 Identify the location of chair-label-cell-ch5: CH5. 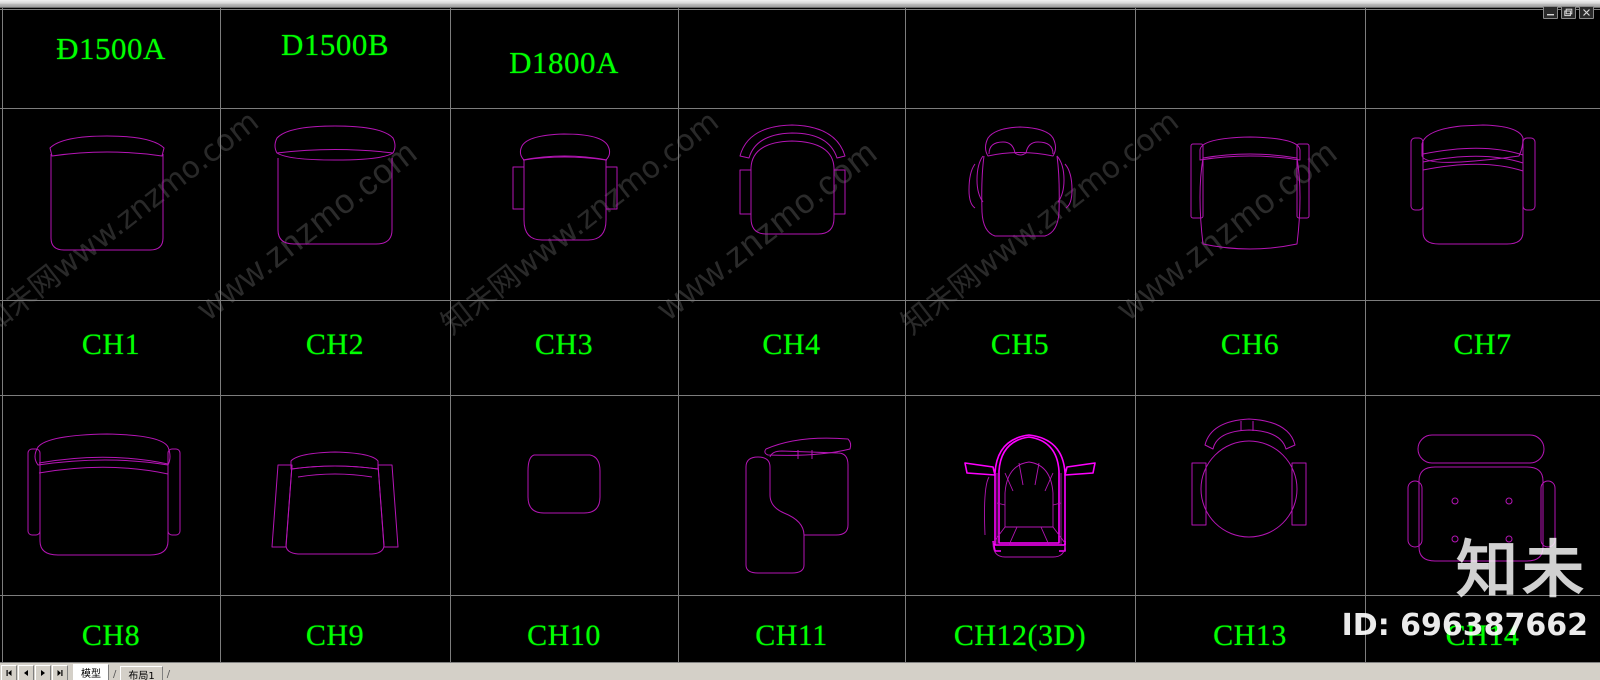
(1020, 347).